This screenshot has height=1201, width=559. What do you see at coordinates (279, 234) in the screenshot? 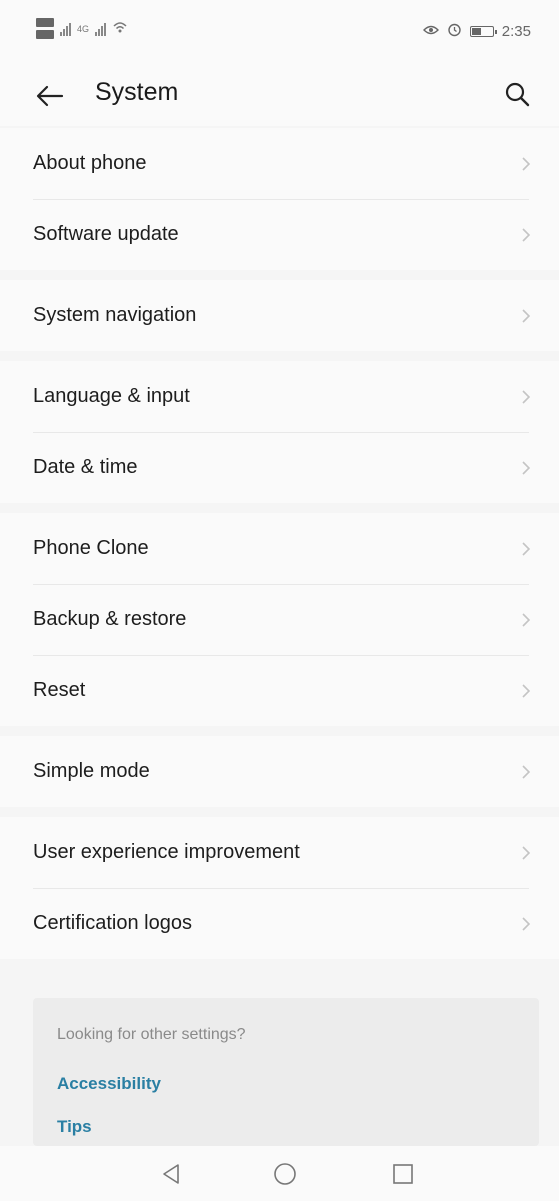
I see `setting-item-software-update: Software update` at bounding box center [279, 234].